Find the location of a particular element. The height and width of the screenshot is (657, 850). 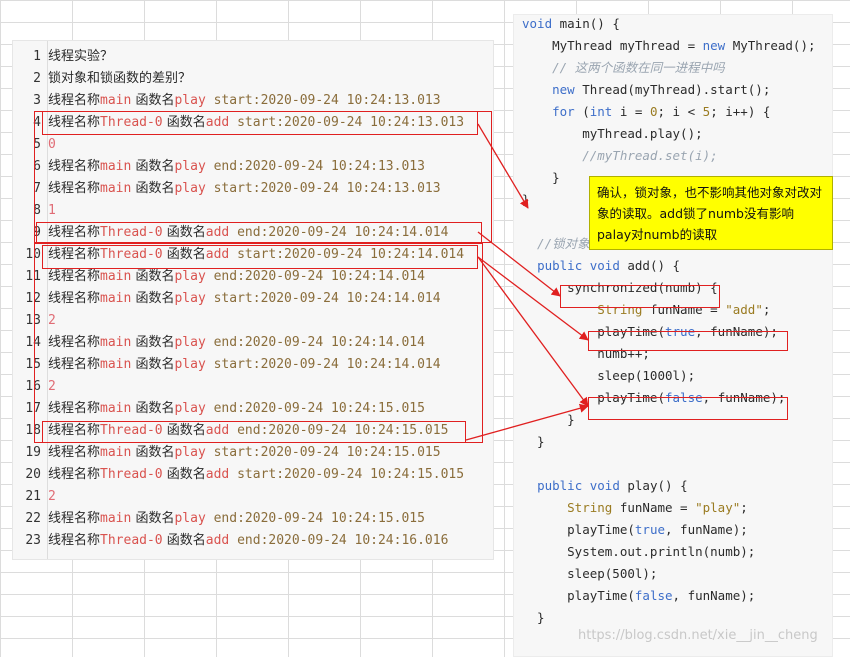

code-token: System.out.println(numb); is located at coordinates (639, 551).